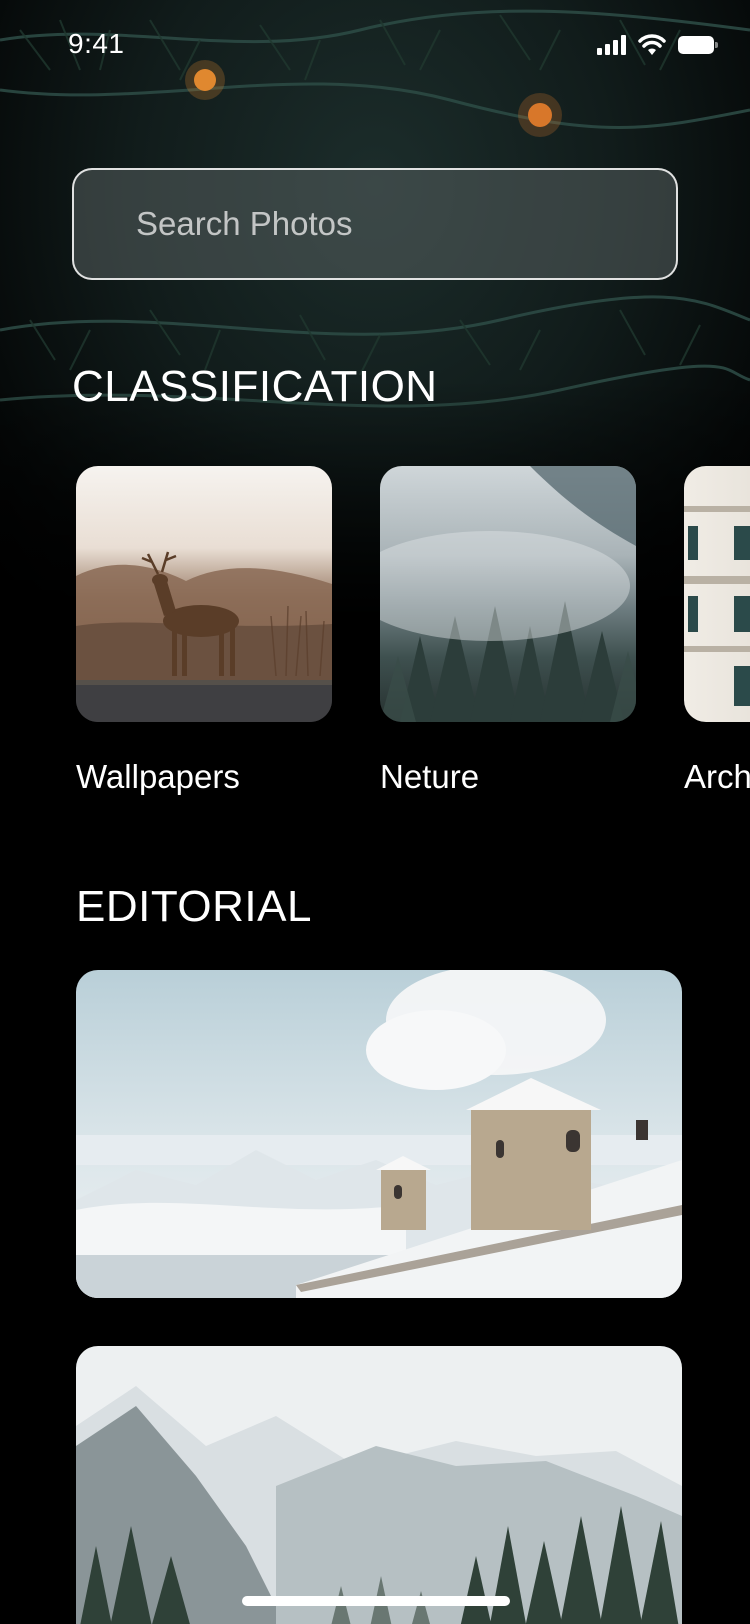  Describe the element at coordinates (158, 776) in the screenshot. I see `classification-label: Wallpapers` at that location.